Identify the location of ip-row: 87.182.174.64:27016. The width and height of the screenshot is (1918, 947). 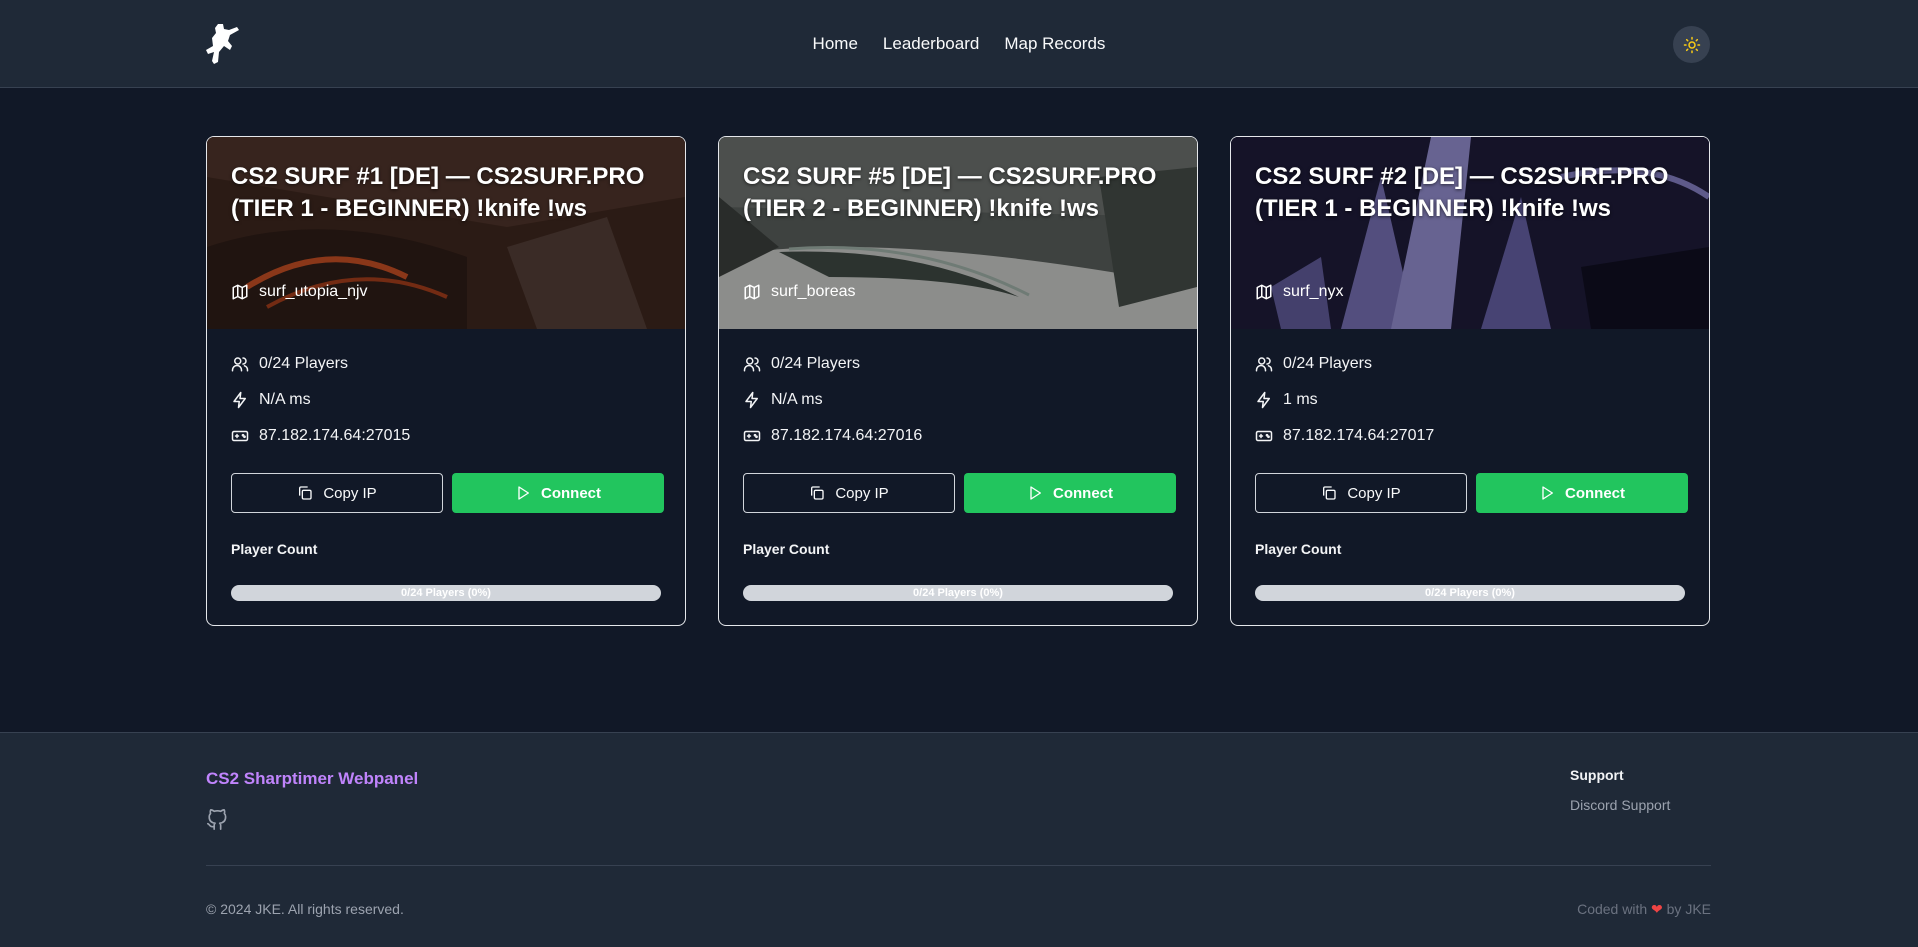
(832, 436).